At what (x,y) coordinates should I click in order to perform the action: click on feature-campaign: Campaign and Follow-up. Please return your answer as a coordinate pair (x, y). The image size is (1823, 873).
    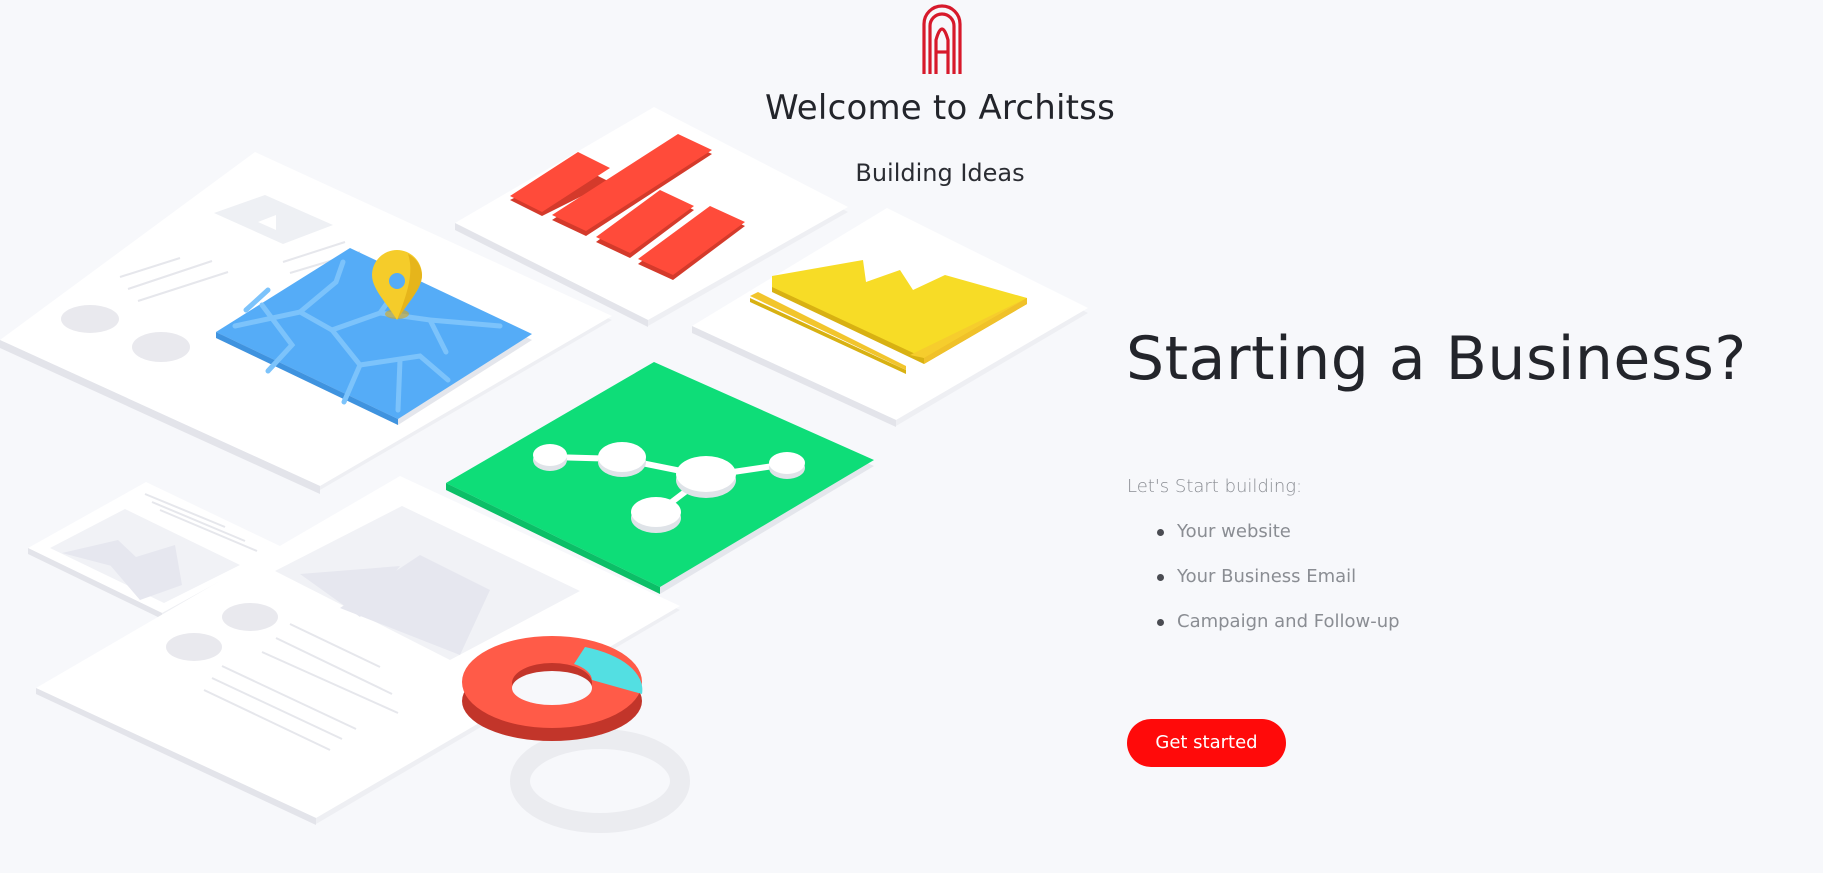
    Looking at the image, I should click on (1288, 621).